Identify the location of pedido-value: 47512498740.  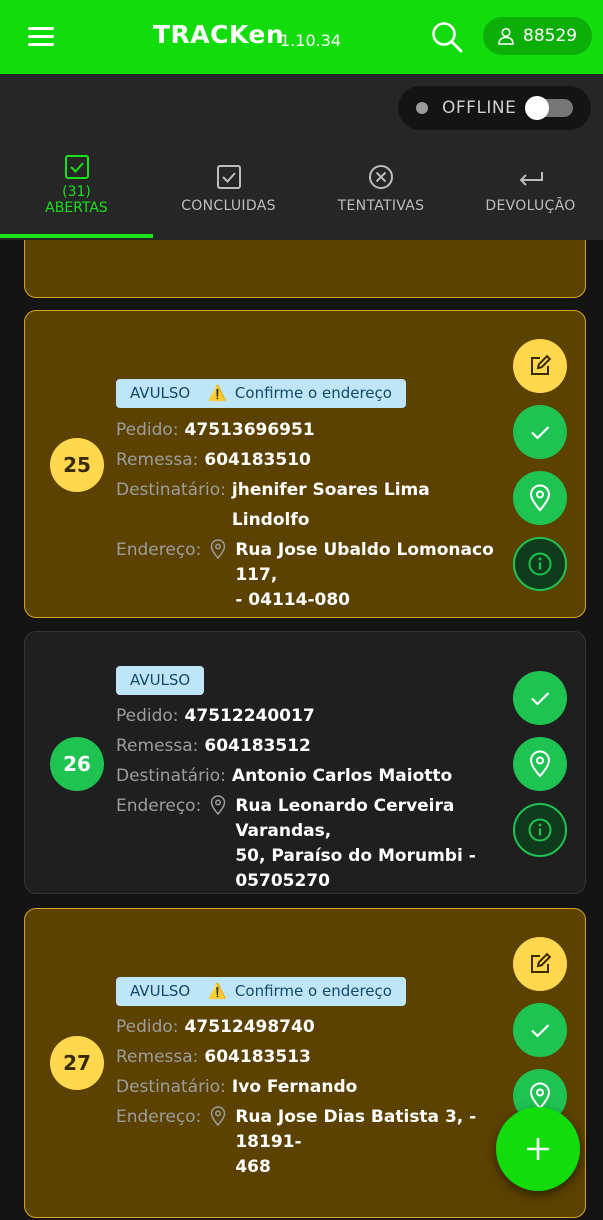
(249, 1027).